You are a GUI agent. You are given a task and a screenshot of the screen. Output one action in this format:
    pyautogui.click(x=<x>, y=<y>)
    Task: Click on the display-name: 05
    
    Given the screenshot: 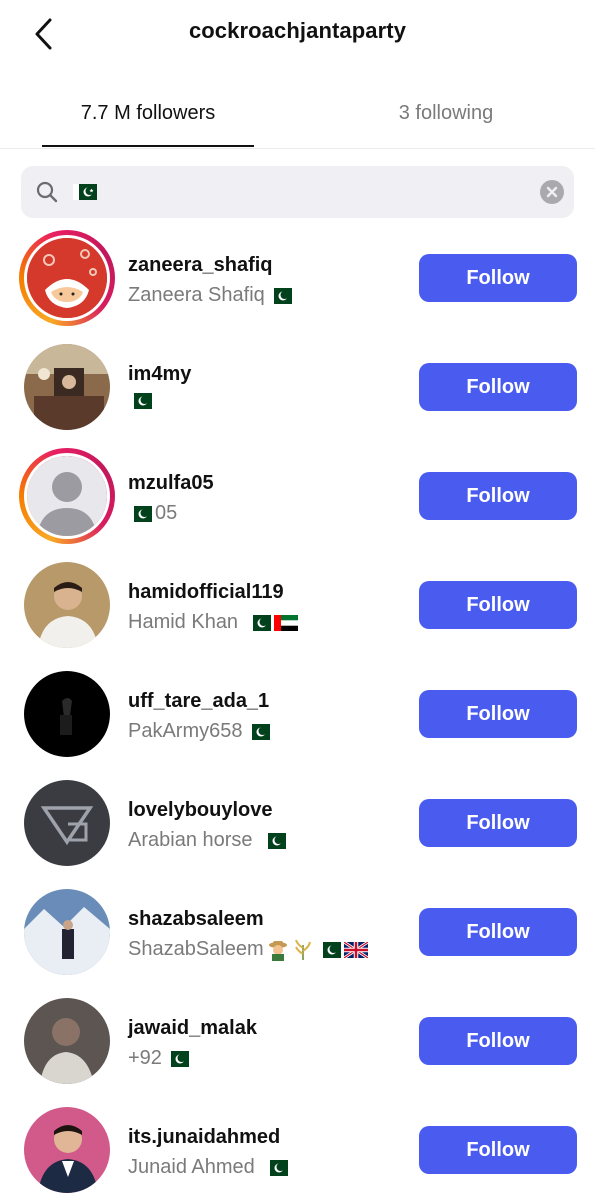 What is the action you would take?
    pyautogui.click(x=166, y=513)
    